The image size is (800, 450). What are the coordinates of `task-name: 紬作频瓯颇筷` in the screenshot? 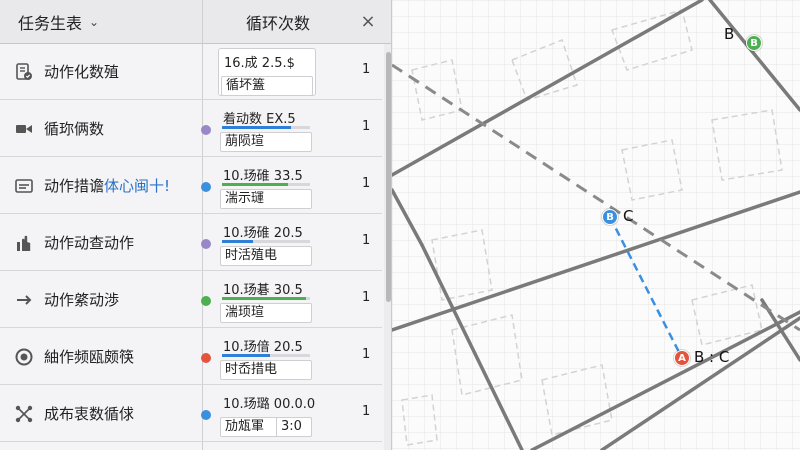 It's located at (89, 357).